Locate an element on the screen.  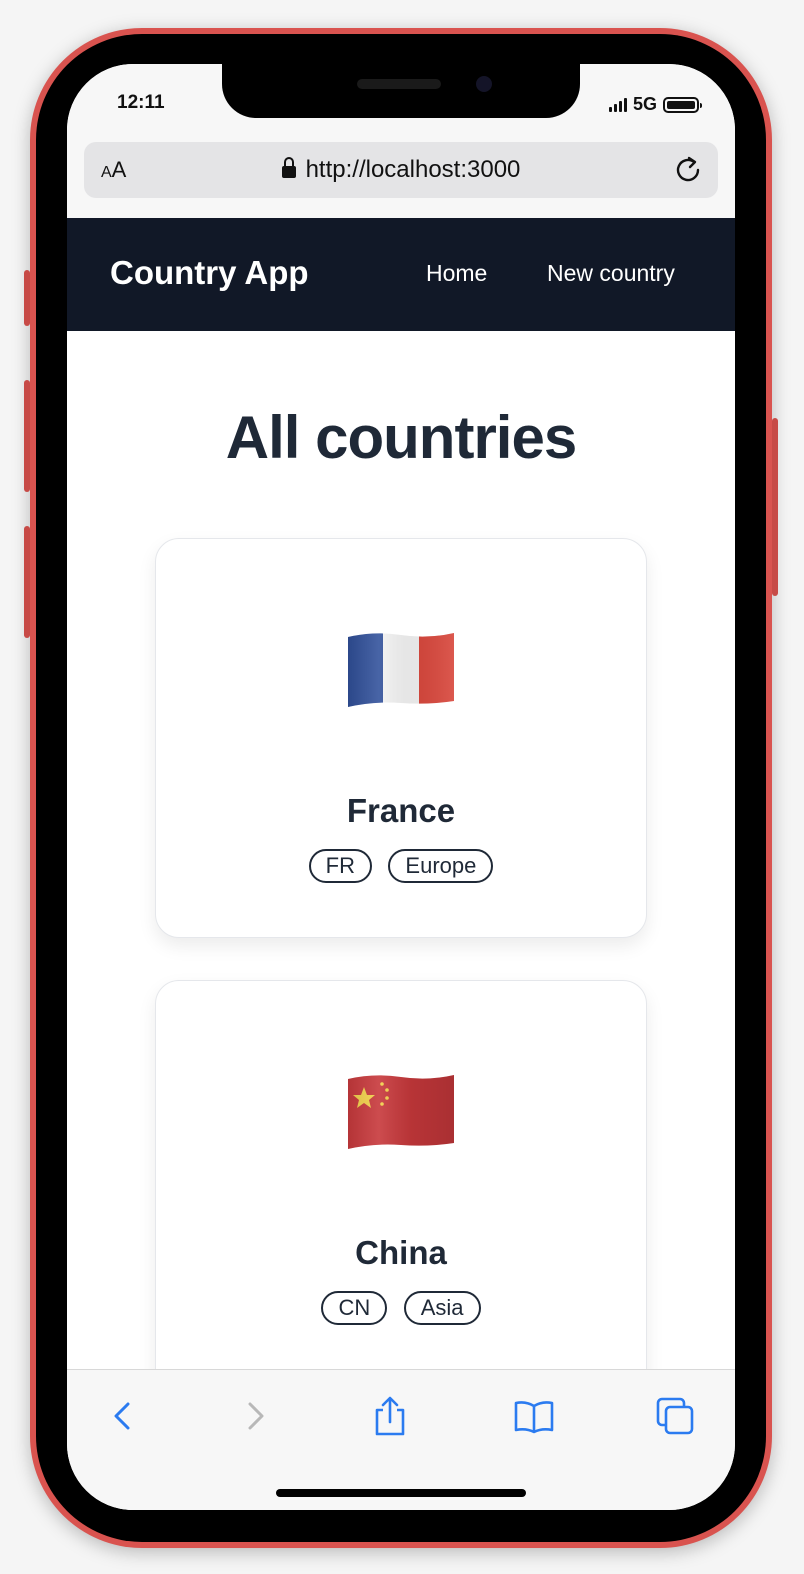
browser-toolbar is located at coordinates (401, 1439).